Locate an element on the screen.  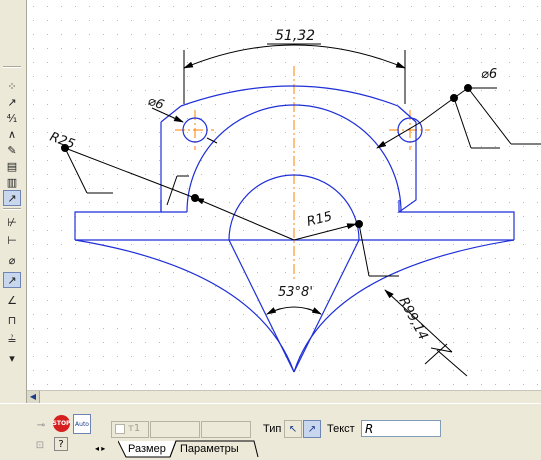
radius-type-icon: ↗ is located at coordinates (312, 429).